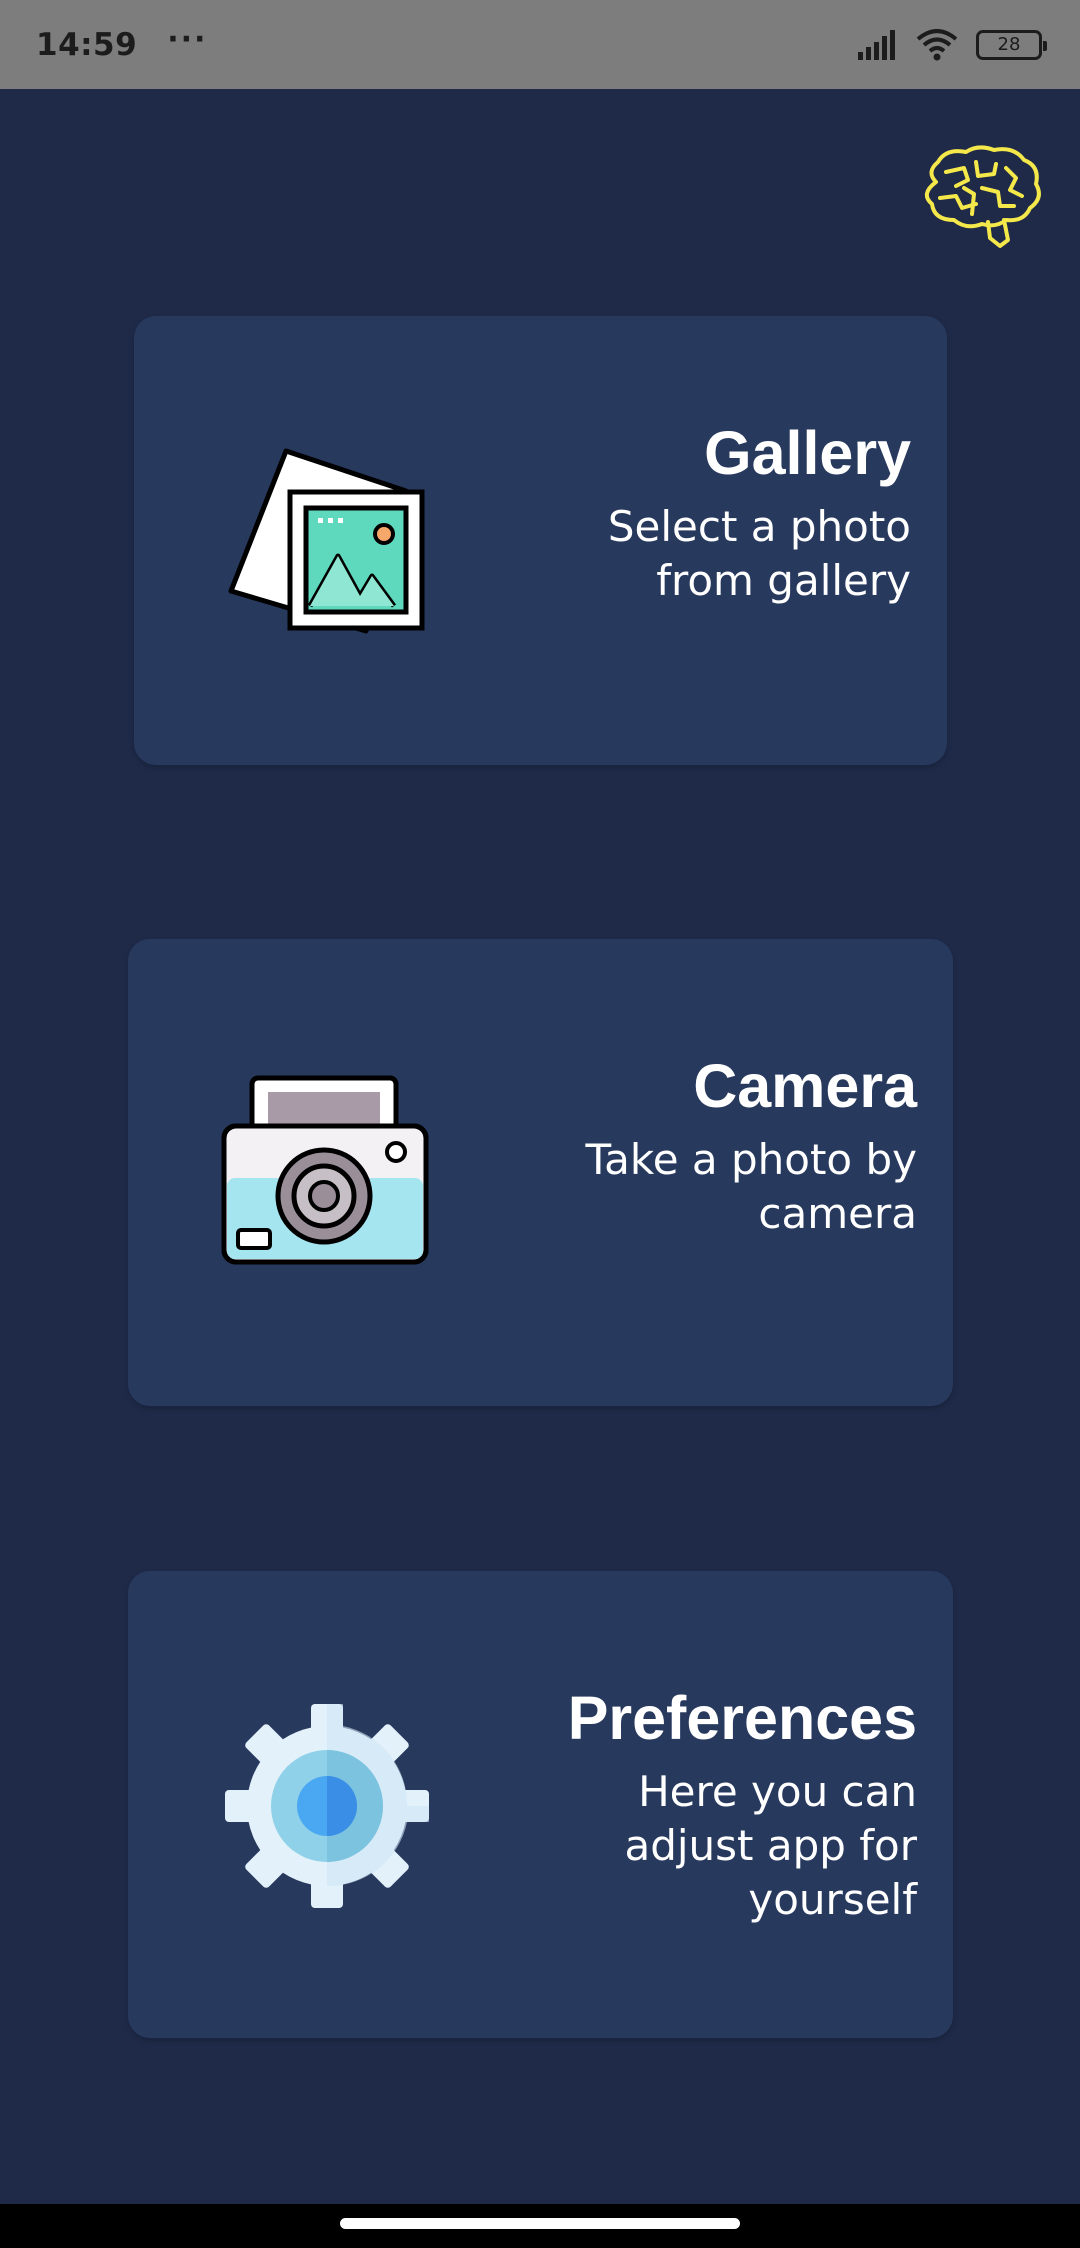 Image resolution: width=1080 pixels, height=2248 pixels. I want to click on camera-title: Camera, so click(805, 1086).